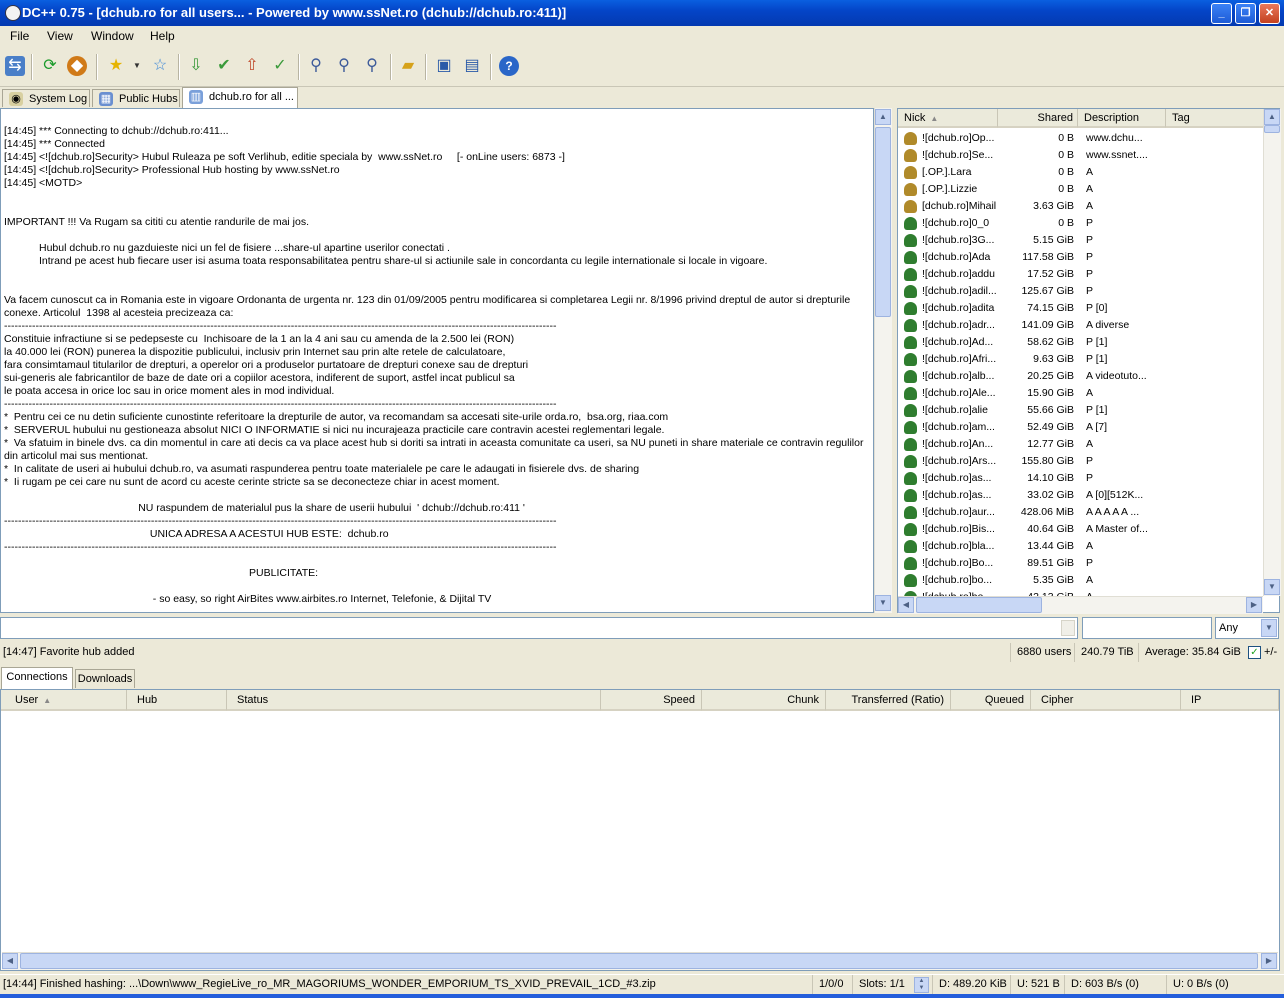 The width and height of the screenshot is (1284, 998). What do you see at coordinates (196, 66) in the screenshot?
I see `download-queue-icon: ⇩` at bounding box center [196, 66].